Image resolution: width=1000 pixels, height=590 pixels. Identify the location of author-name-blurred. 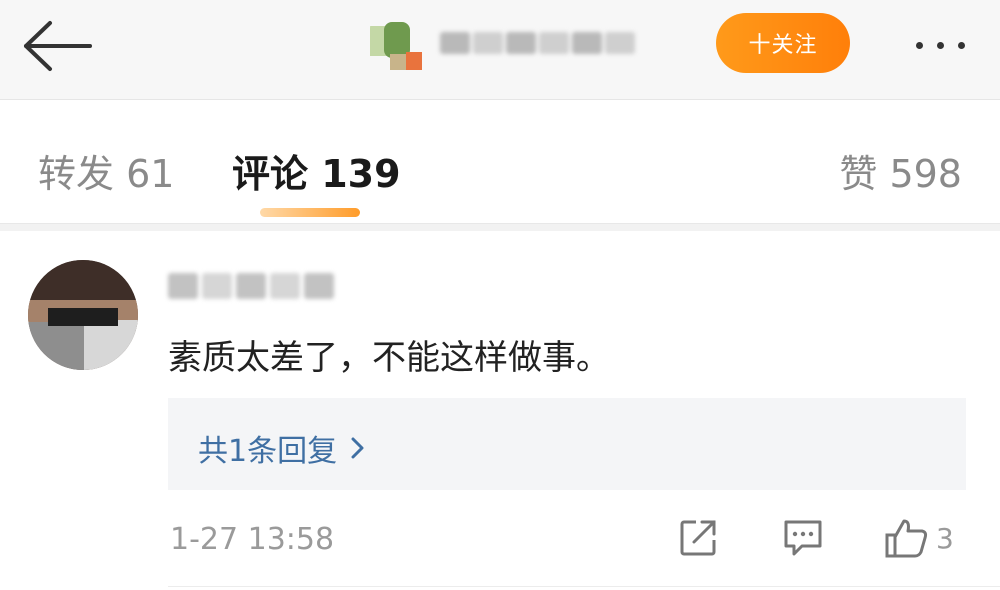
(540, 43).